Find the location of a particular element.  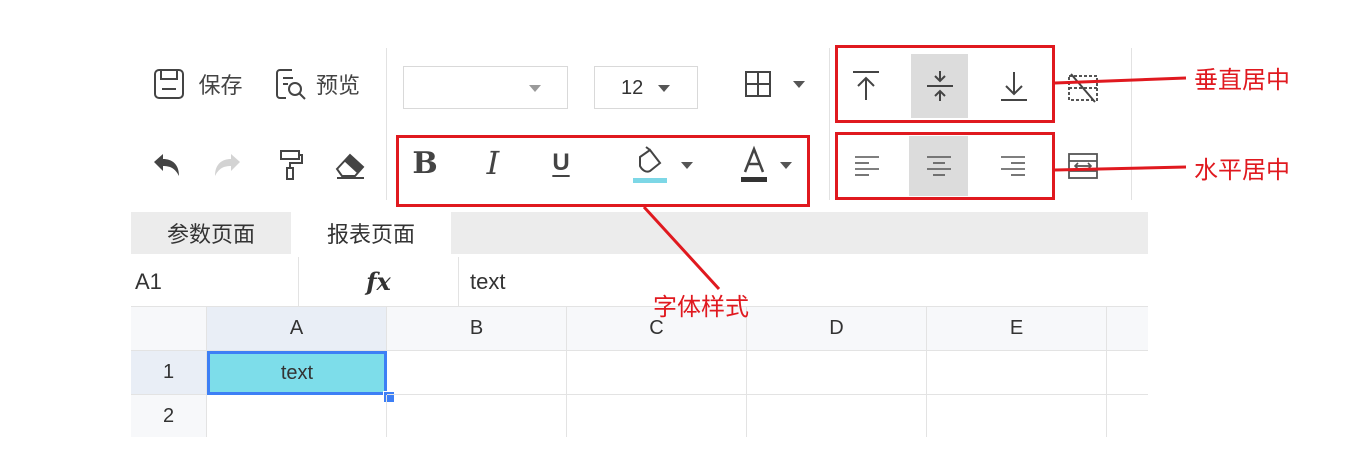

cell-b1 is located at coordinates (477, 373).